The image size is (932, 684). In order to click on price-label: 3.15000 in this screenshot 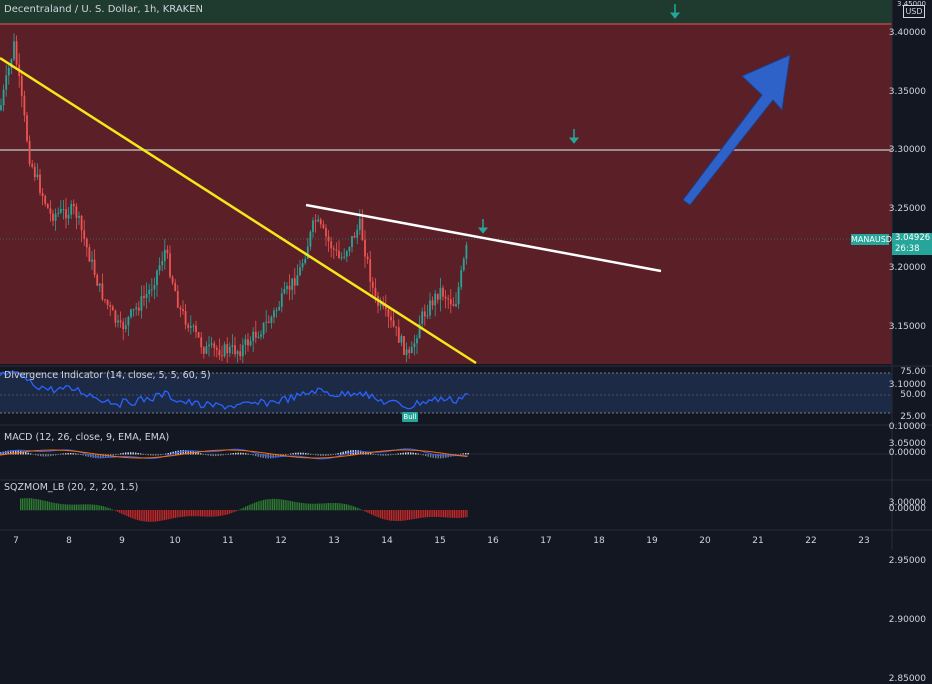, I will do `click(907, 327)`.